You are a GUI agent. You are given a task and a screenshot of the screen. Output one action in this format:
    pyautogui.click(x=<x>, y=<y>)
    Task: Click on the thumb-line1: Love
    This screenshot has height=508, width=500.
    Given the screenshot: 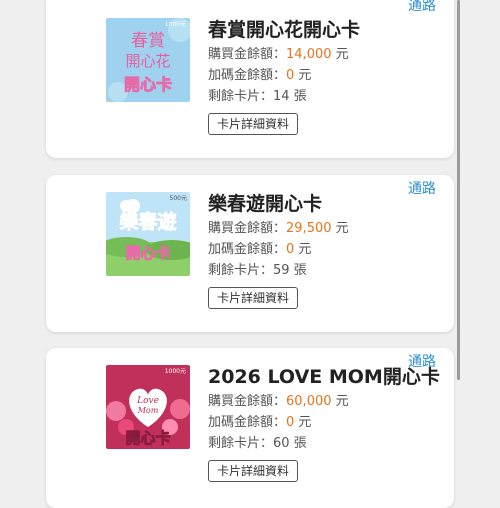 What is the action you would take?
    pyautogui.click(x=147, y=401)
    